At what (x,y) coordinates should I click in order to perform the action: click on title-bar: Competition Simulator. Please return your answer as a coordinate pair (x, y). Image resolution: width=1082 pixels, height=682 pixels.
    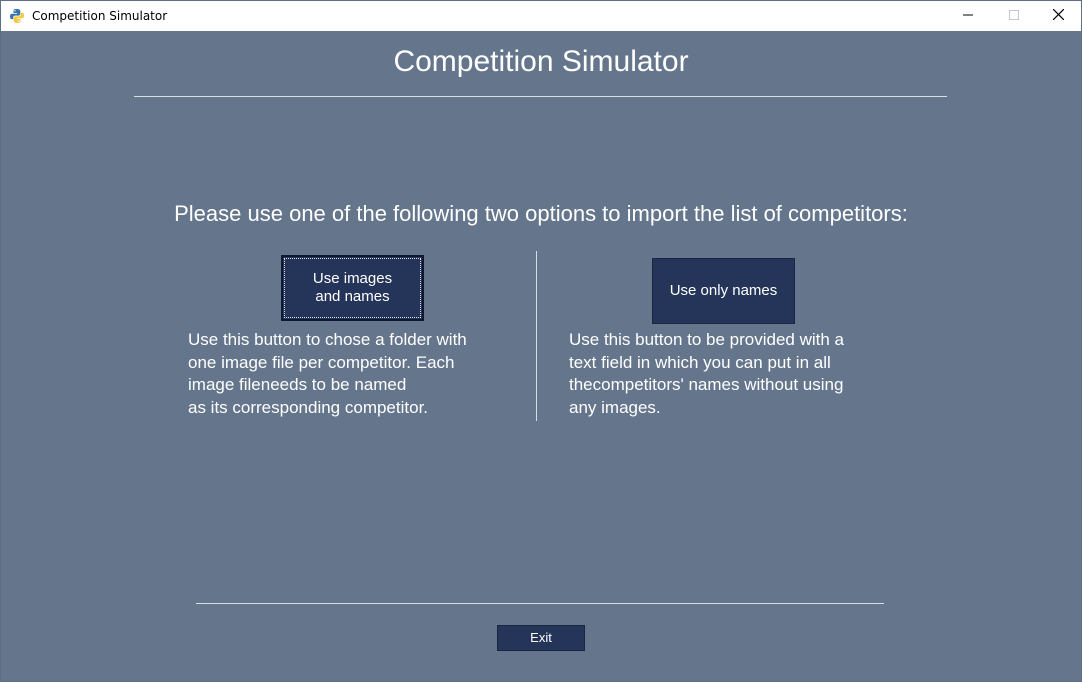
    Looking at the image, I should click on (541, 16).